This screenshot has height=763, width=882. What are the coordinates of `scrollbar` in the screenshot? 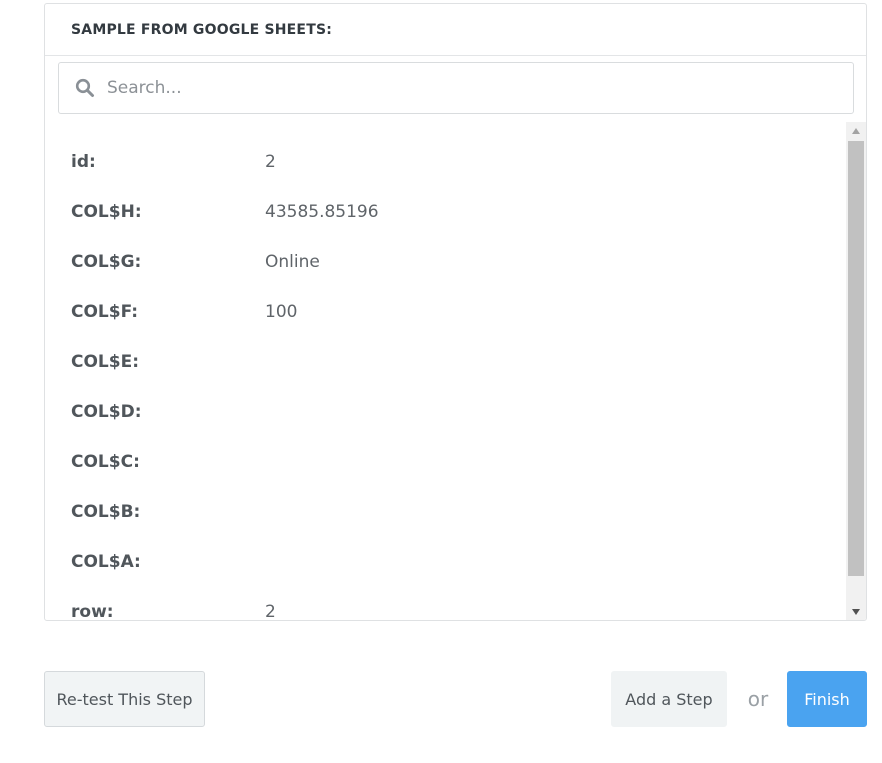 It's located at (856, 371).